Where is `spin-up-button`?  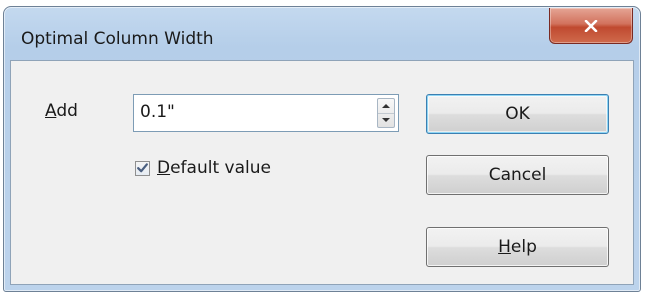
spin-up-button is located at coordinates (386, 106).